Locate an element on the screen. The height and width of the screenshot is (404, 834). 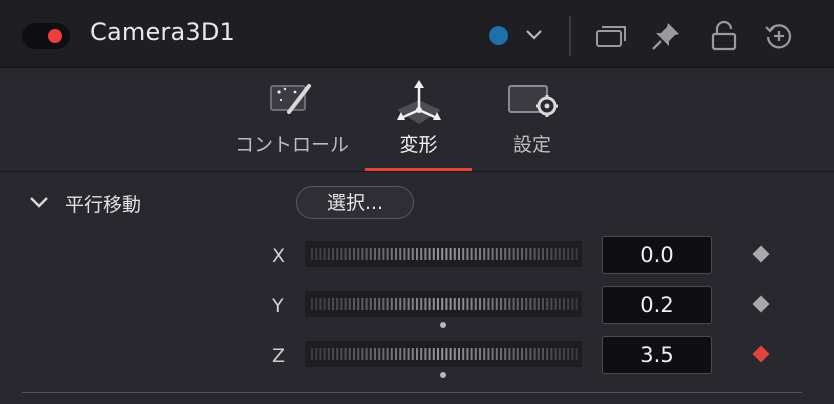
tab-transform: 変形 is located at coordinates (418, 120).